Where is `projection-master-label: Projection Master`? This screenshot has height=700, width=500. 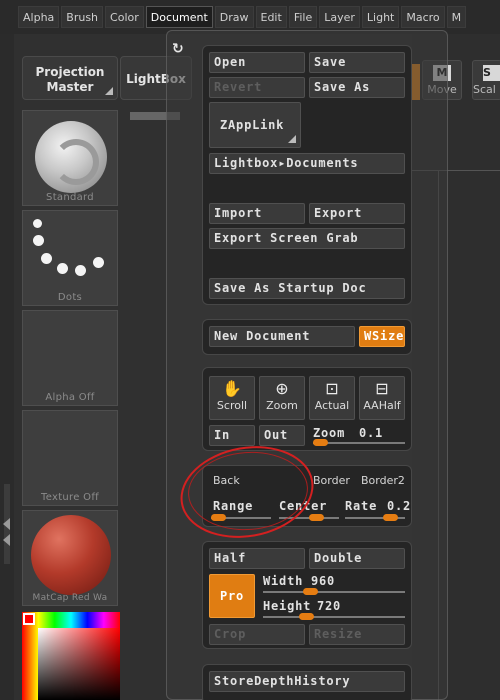 projection-master-label: Projection Master is located at coordinates (70, 79).